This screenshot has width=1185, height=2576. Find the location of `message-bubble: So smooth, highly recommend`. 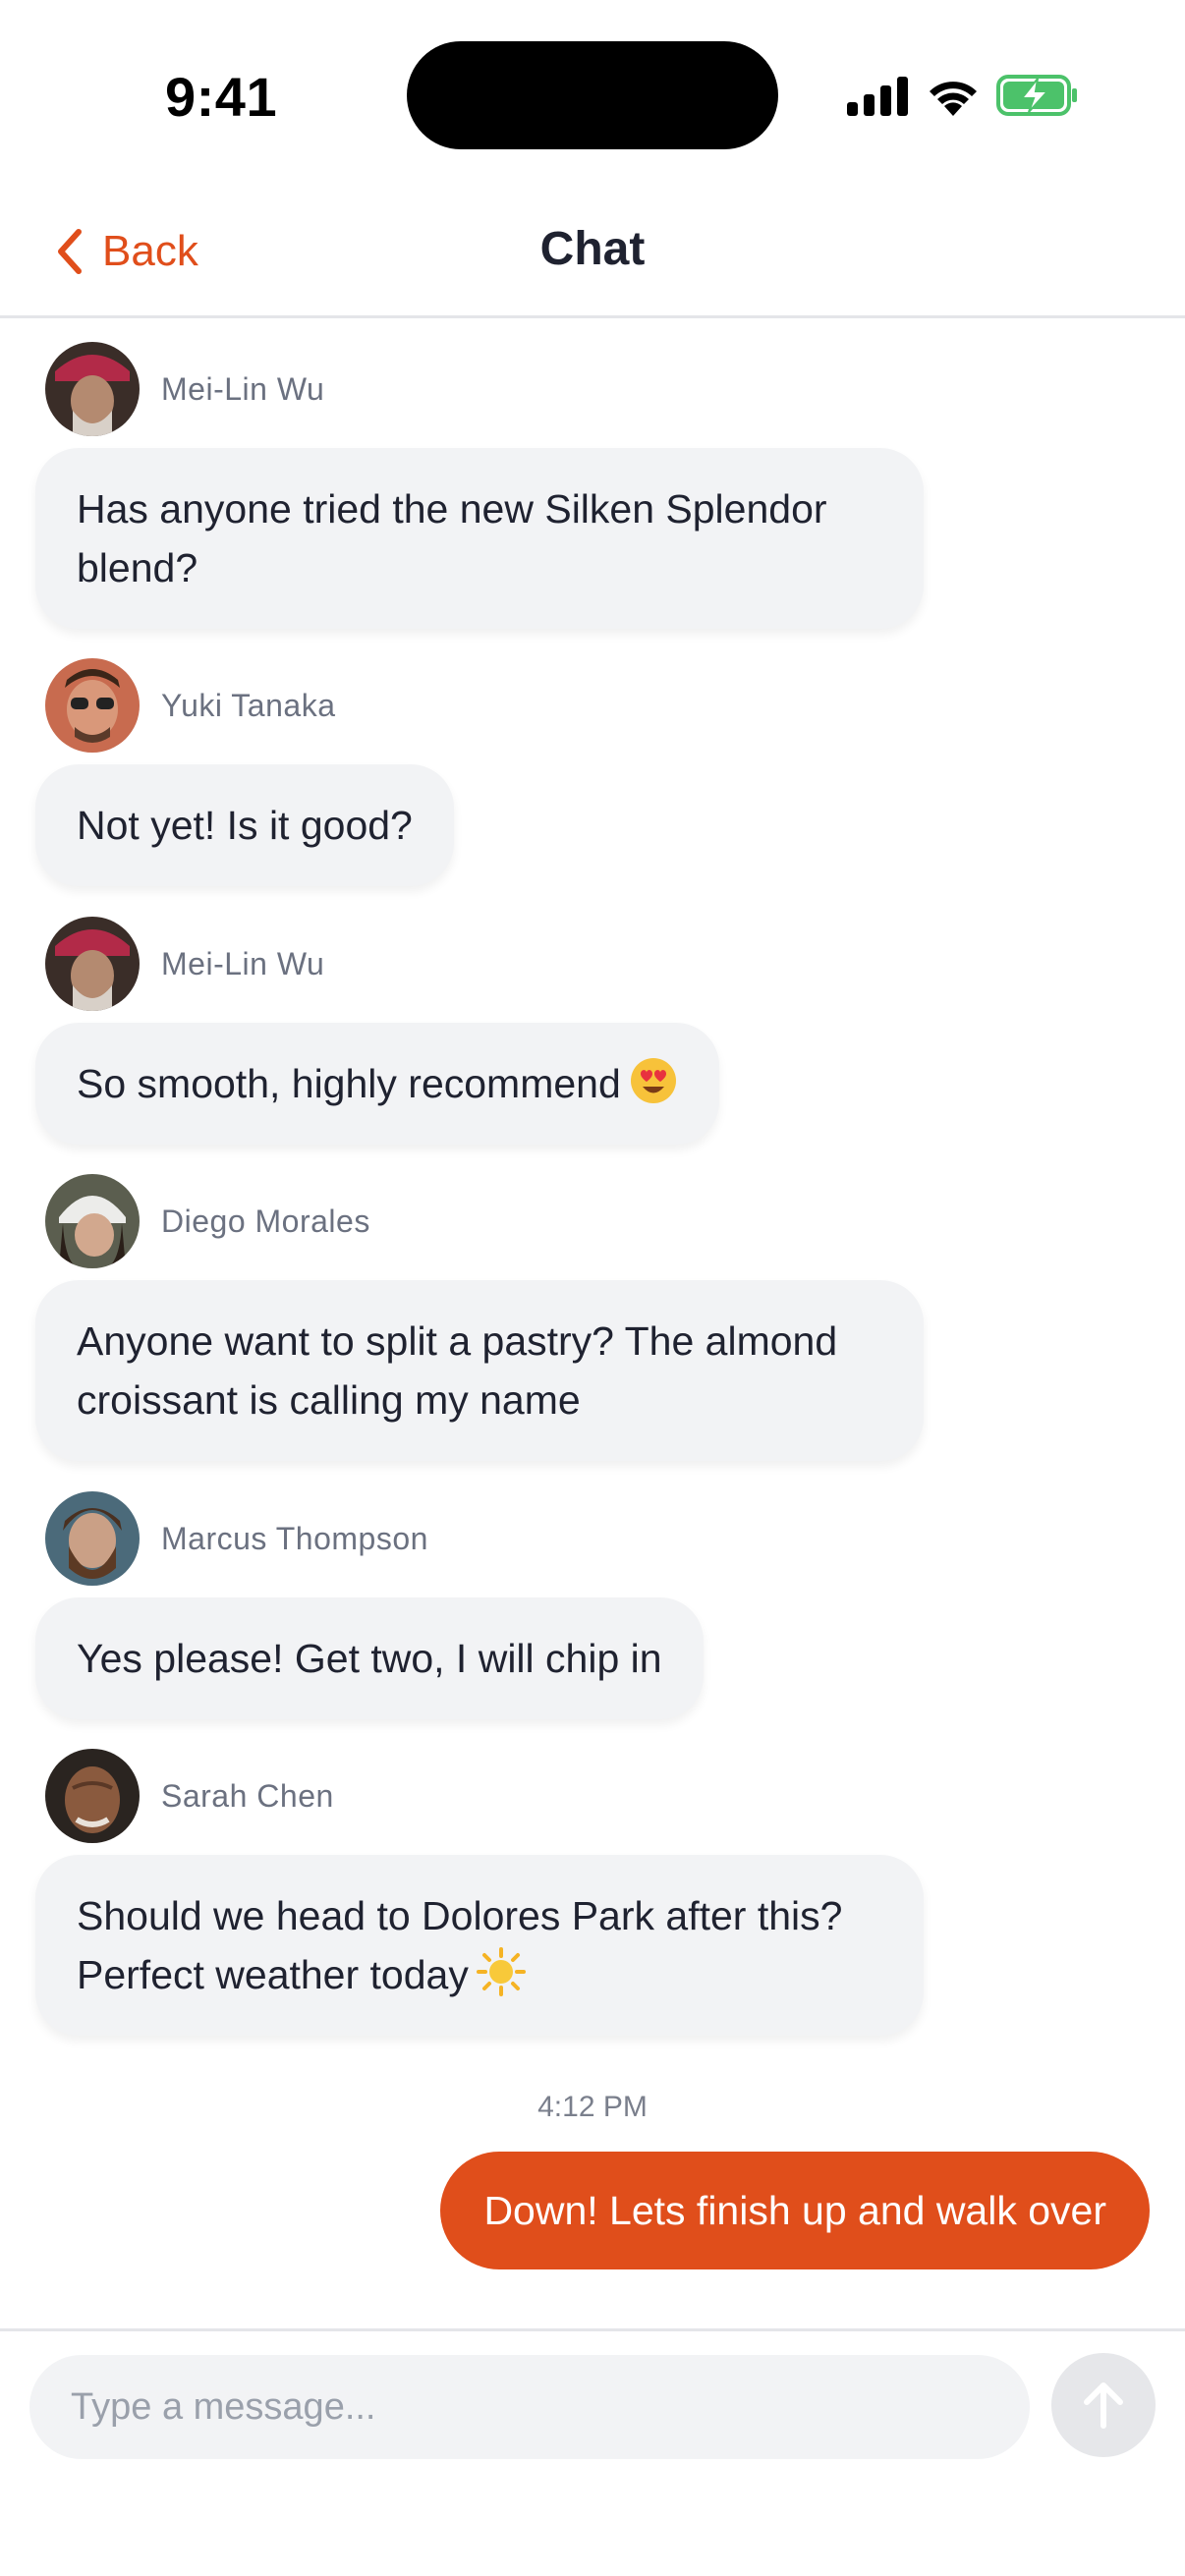

message-bubble: So smooth, highly recommend is located at coordinates (377, 1084).